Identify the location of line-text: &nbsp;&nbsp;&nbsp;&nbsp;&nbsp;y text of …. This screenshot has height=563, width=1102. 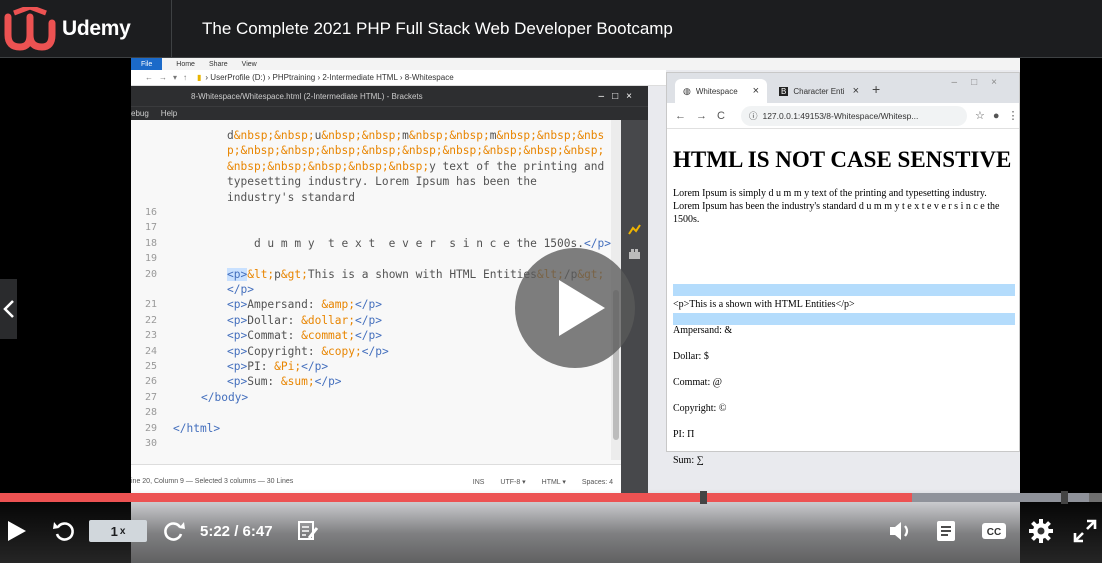
(416, 166).